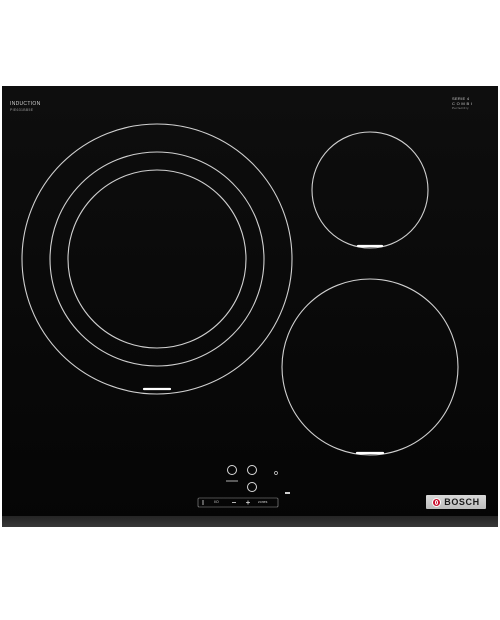  Describe the element at coordinates (232, 470) in the screenshot. I see `zone-selector-top-left` at that location.